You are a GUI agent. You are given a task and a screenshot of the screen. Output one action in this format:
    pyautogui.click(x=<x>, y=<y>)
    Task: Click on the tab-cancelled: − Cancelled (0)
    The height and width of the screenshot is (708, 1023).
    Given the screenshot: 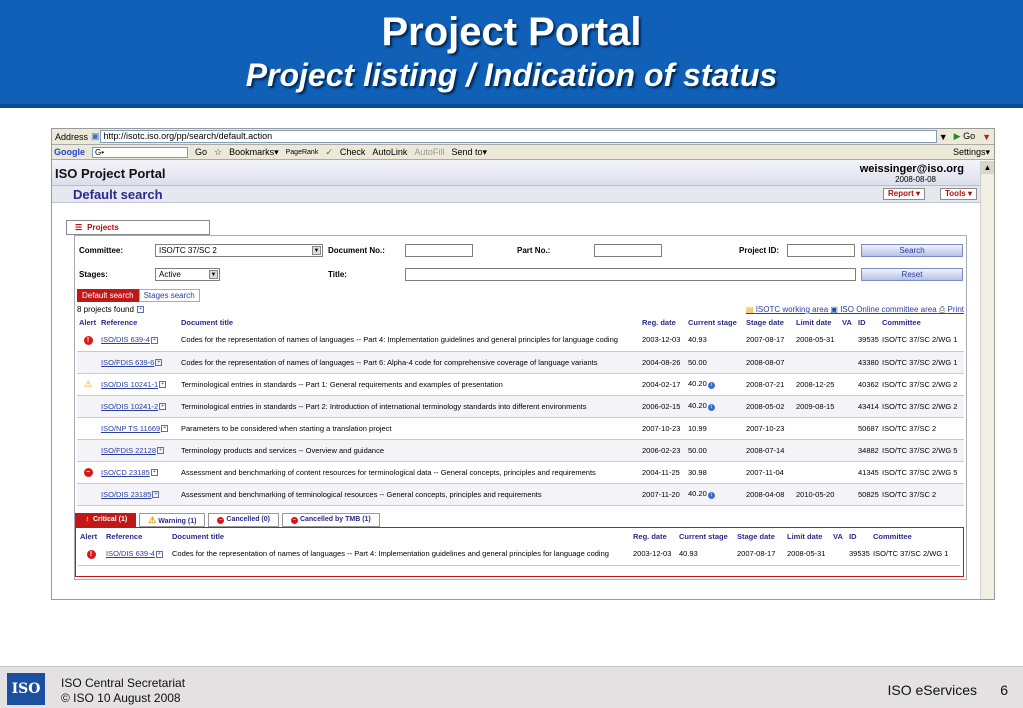 What is the action you would take?
    pyautogui.click(x=243, y=520)
    